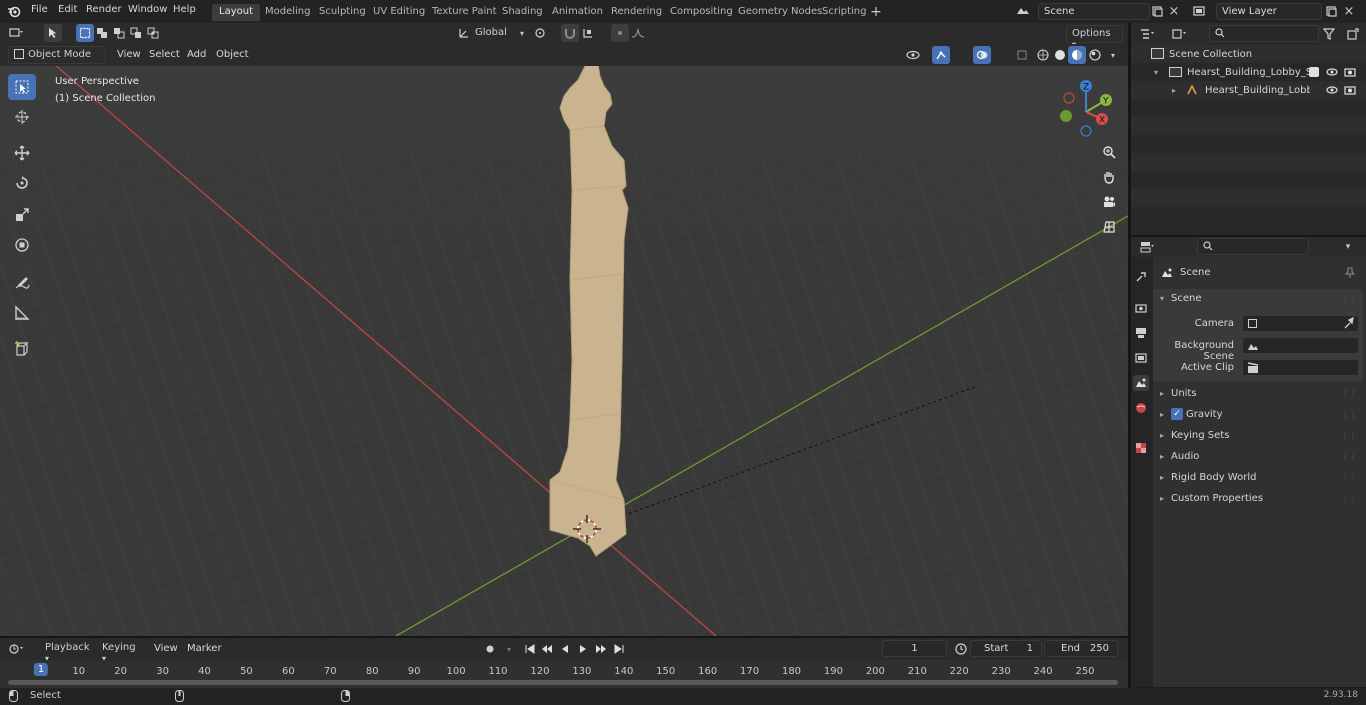 This screenshot has height=705, width=1366. Describe the element at coordinates (1157, 11) in the screenshot. I see `new-scene-icon` at that location.